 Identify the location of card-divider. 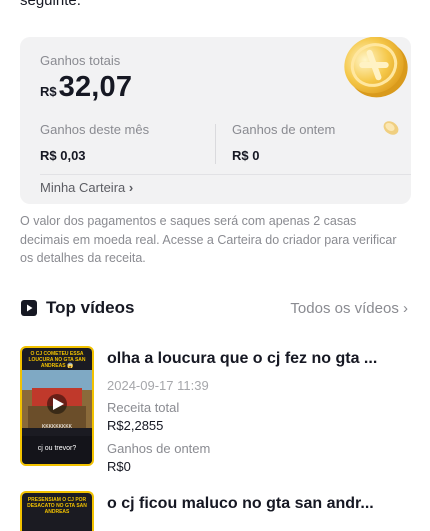
(225, 174).